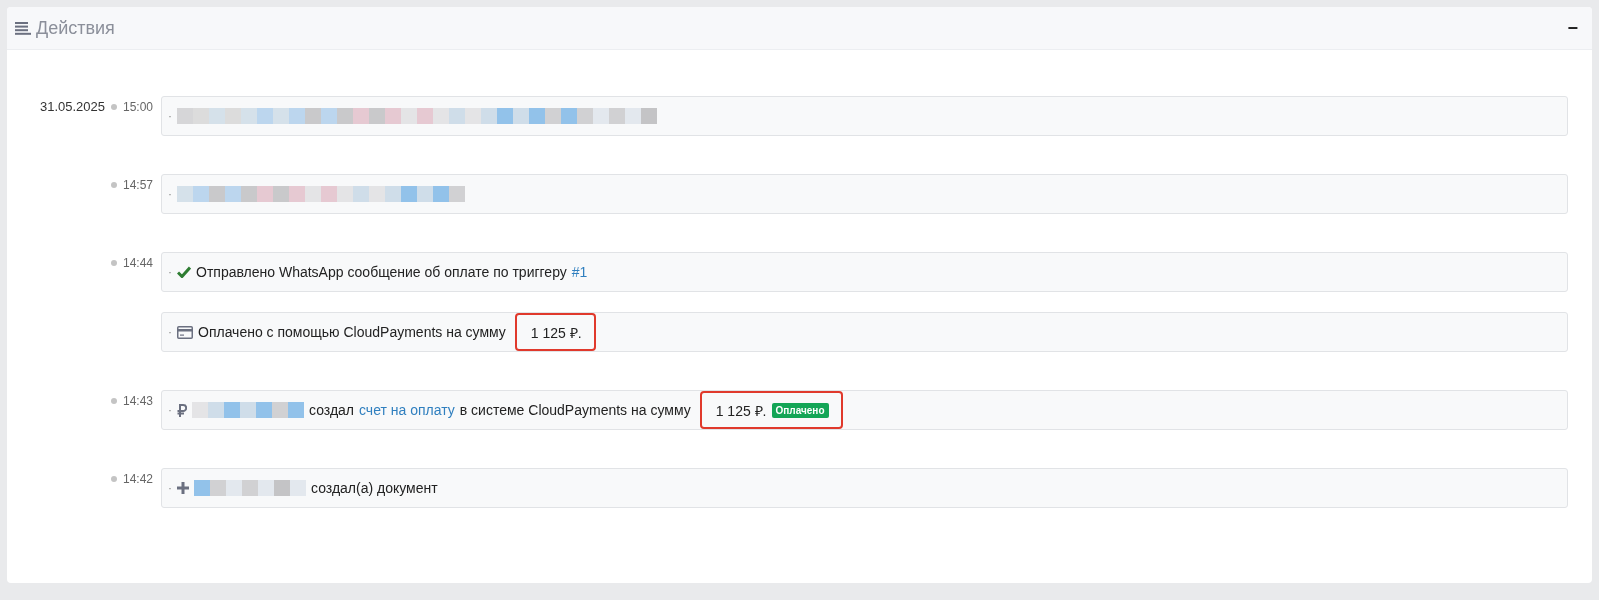 The image size is (1599, 600). I want to click on activity-text: Отправлено WhatsApp сообщение об оплате по триггеру, so click(381, 272).